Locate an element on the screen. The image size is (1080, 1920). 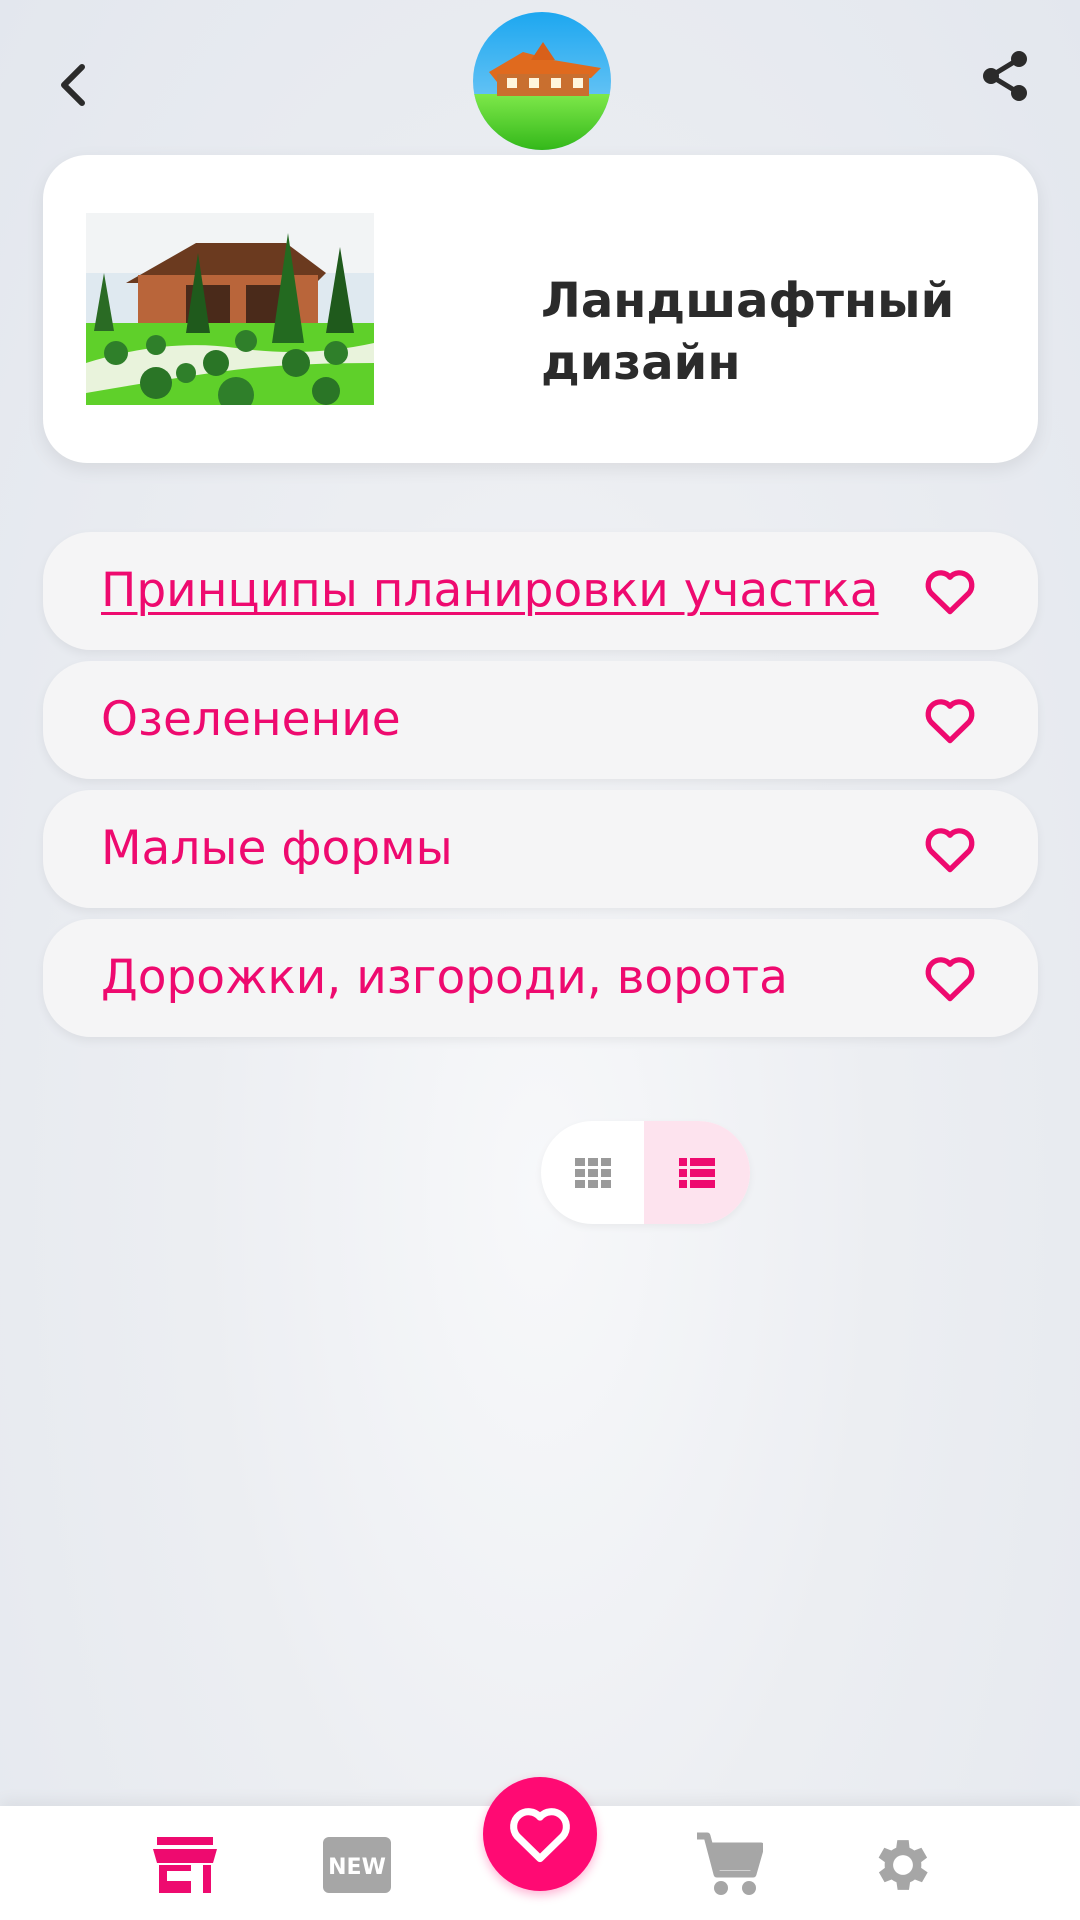
list-item: Дорожки, изгороди, ворота is located at coordinates (540, 978).